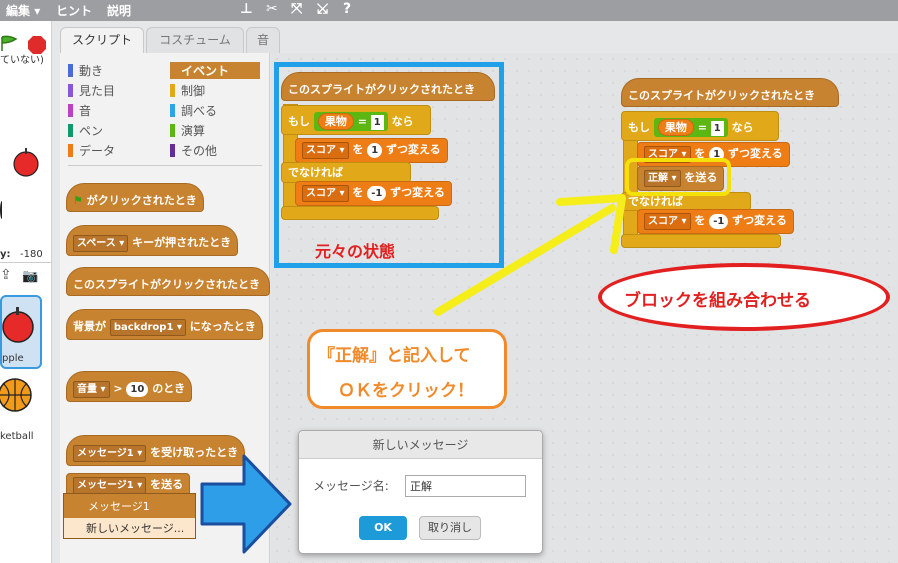  I want to click on right-equals-operator: 果物 = 1, so click(690, 127).